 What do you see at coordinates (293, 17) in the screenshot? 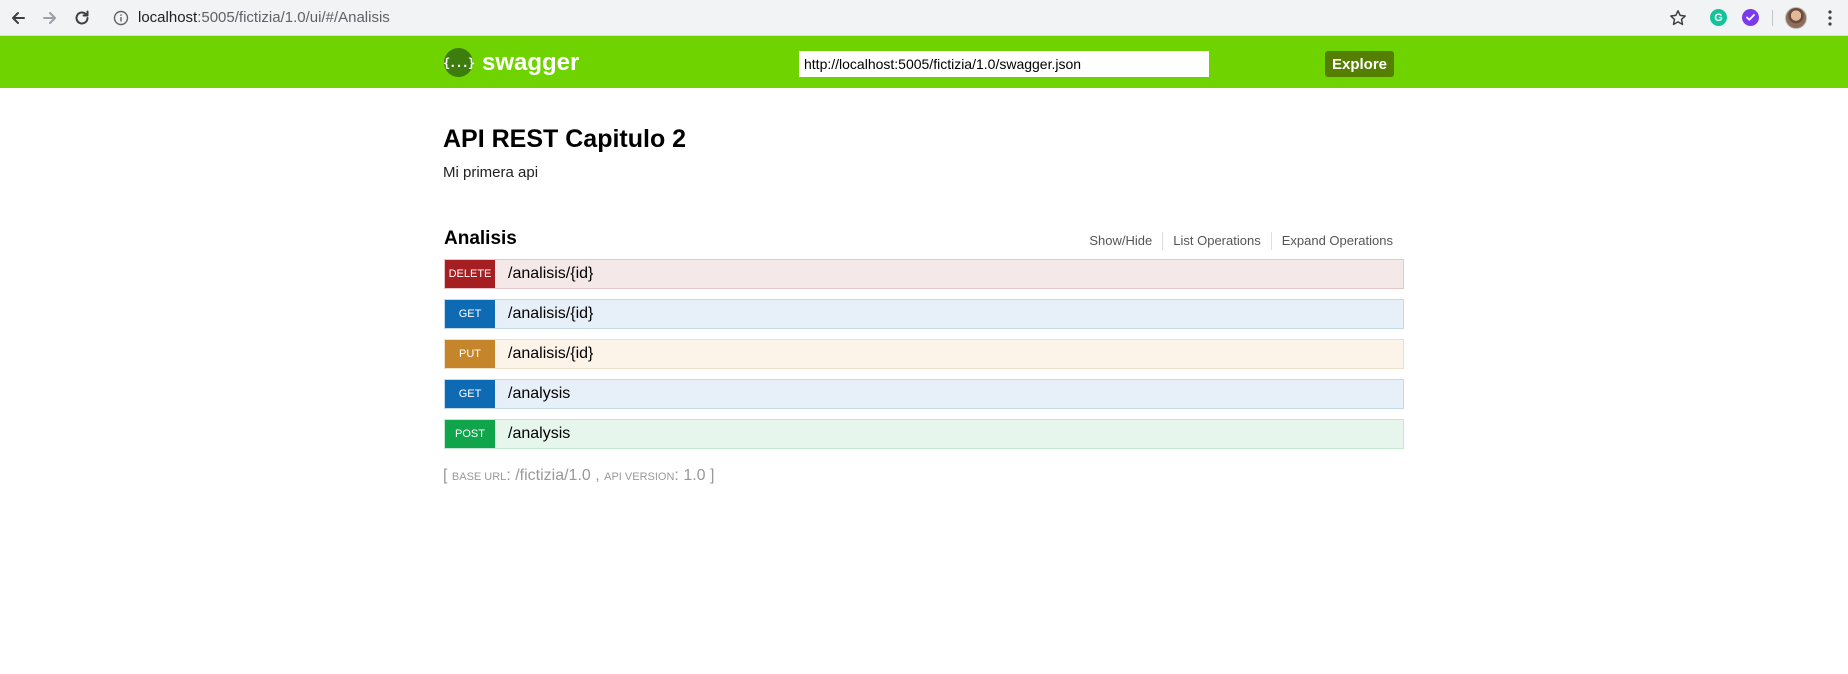
I see `address-path: :5005/fictizia/1.0/ui/#/Analisis` at bounding box center [293, 17].